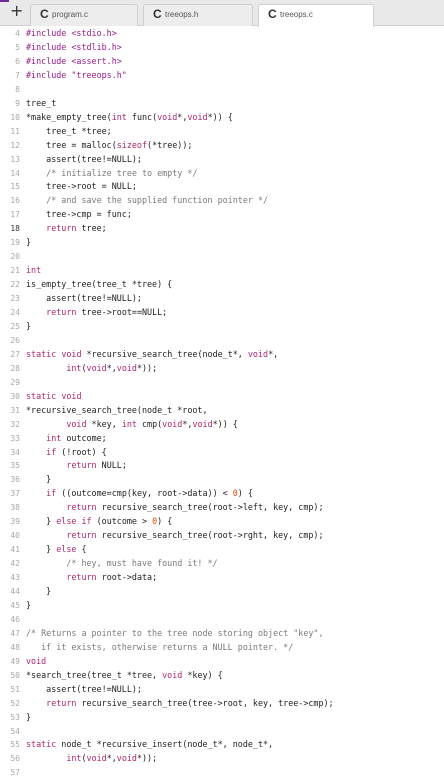  Describe the element at coordinates (117, 410) in the screenshot. I see `code-text: *recursive_search_tree(node_t *root,` at that location.